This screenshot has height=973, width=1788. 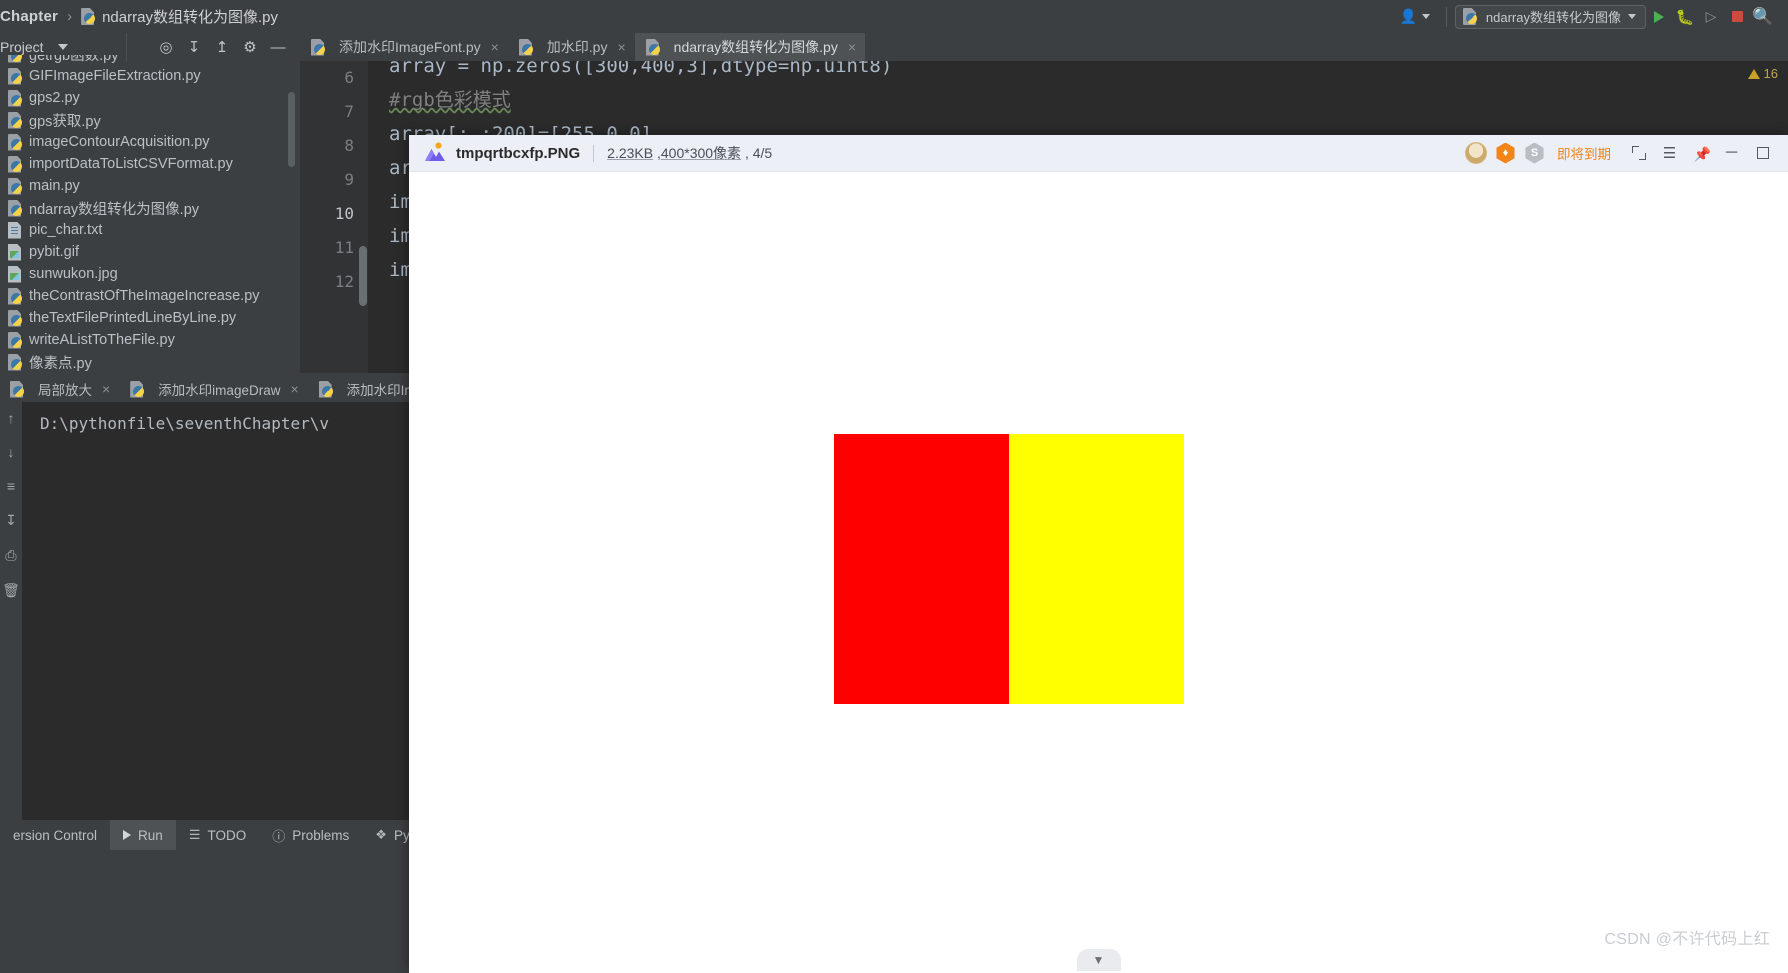 I want to click on menu-button: ☰, so click(x=1669, y=153).